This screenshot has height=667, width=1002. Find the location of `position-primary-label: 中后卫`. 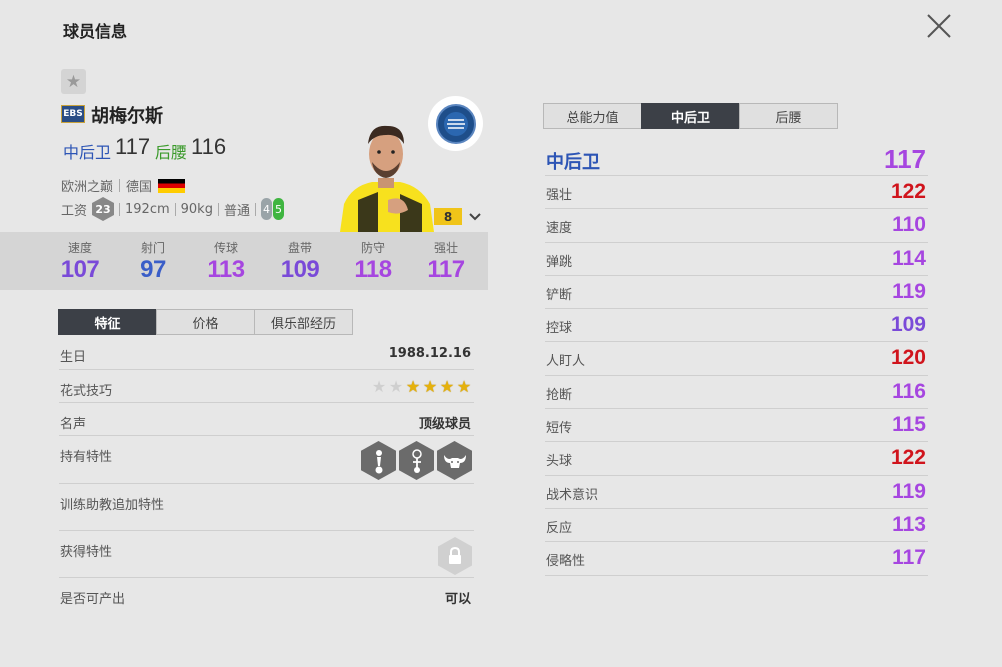

position-primary-label: 中后卫 is located at coordinates (87, 152).